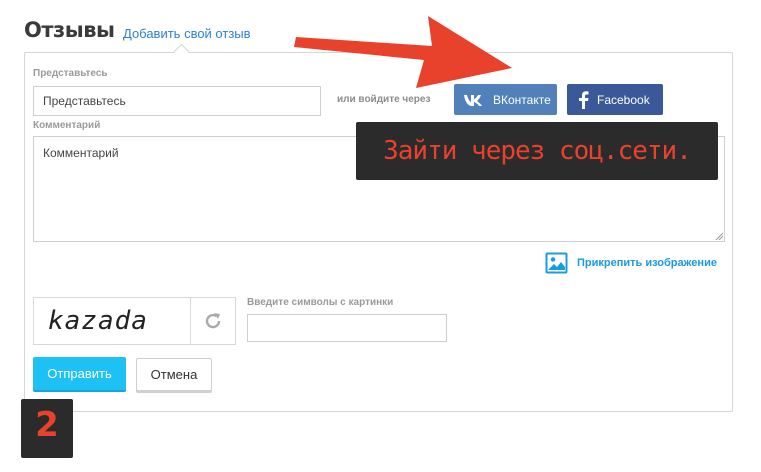  Describe the element at coordinates (584, 99) in the screenshot. I see `facebook-icon` at that location.